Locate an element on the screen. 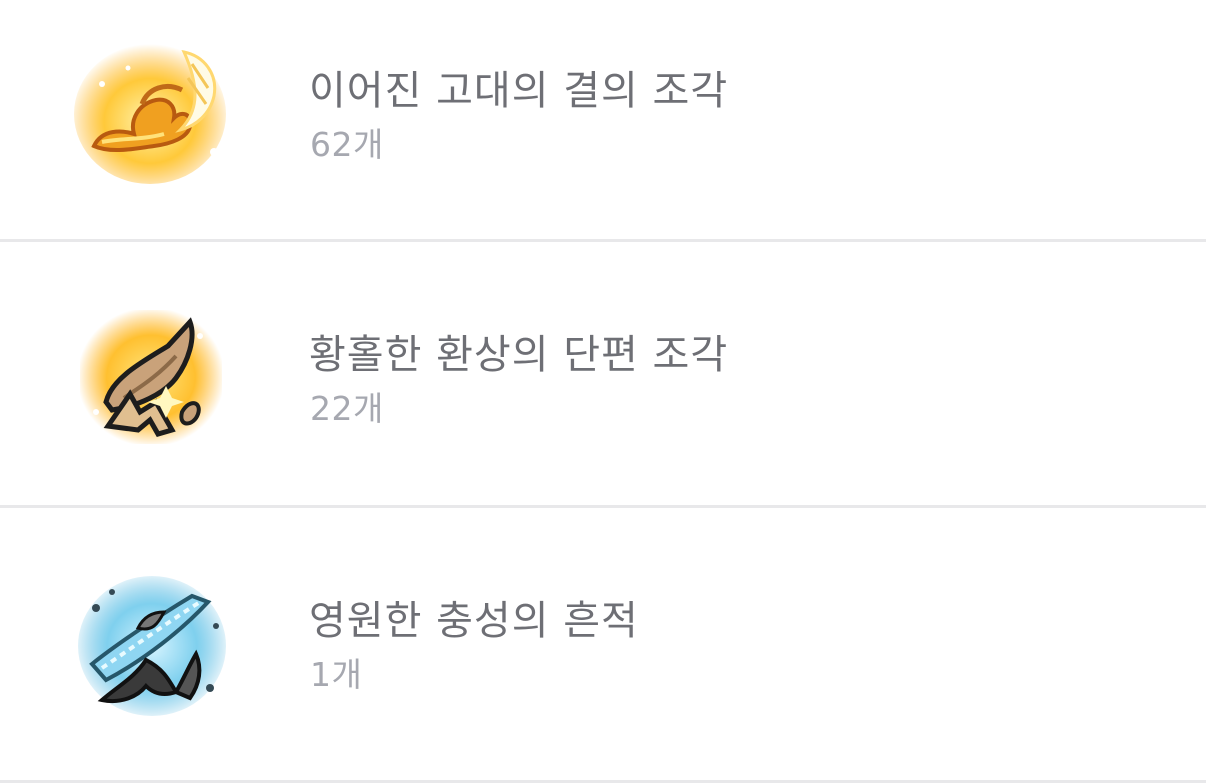 This screenshot has height=783, width=1206. item-name: 이어진 고대의 결의 조각 is located at coordinates (519, 91).